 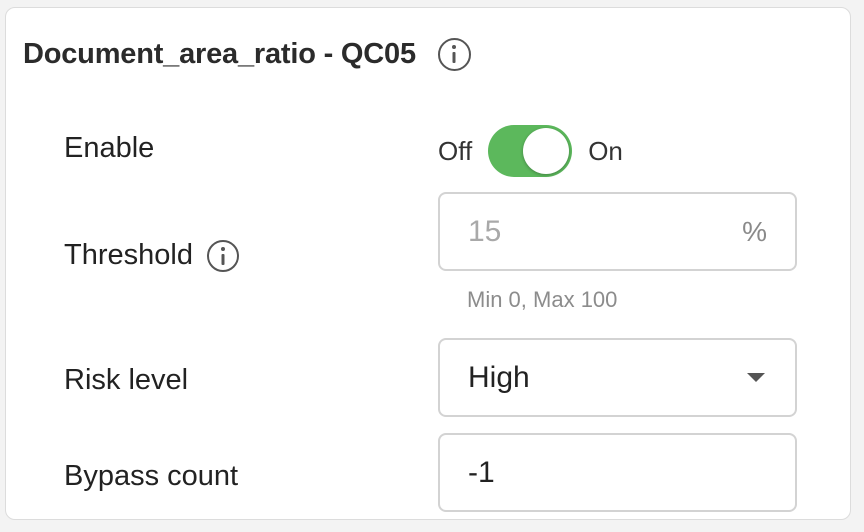 I want to click on enable-toggle-row: Off On, so click(x=530, y=151).